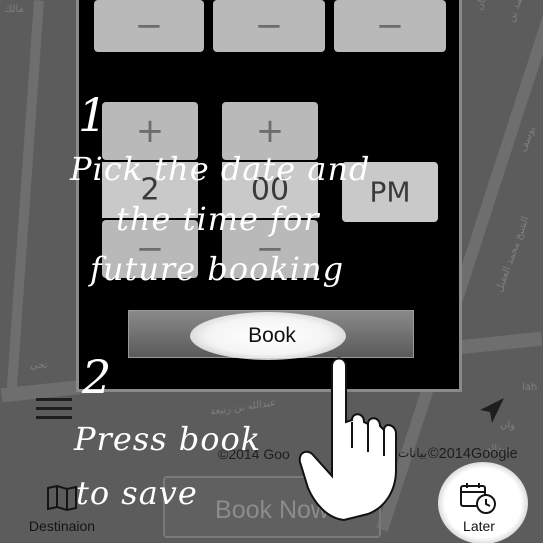 This screenshot has height=543, width=543. Describe the element at coordinates (220, 169) in the screenshot. I see `step-1-line-1: Pick the date and` at that location.